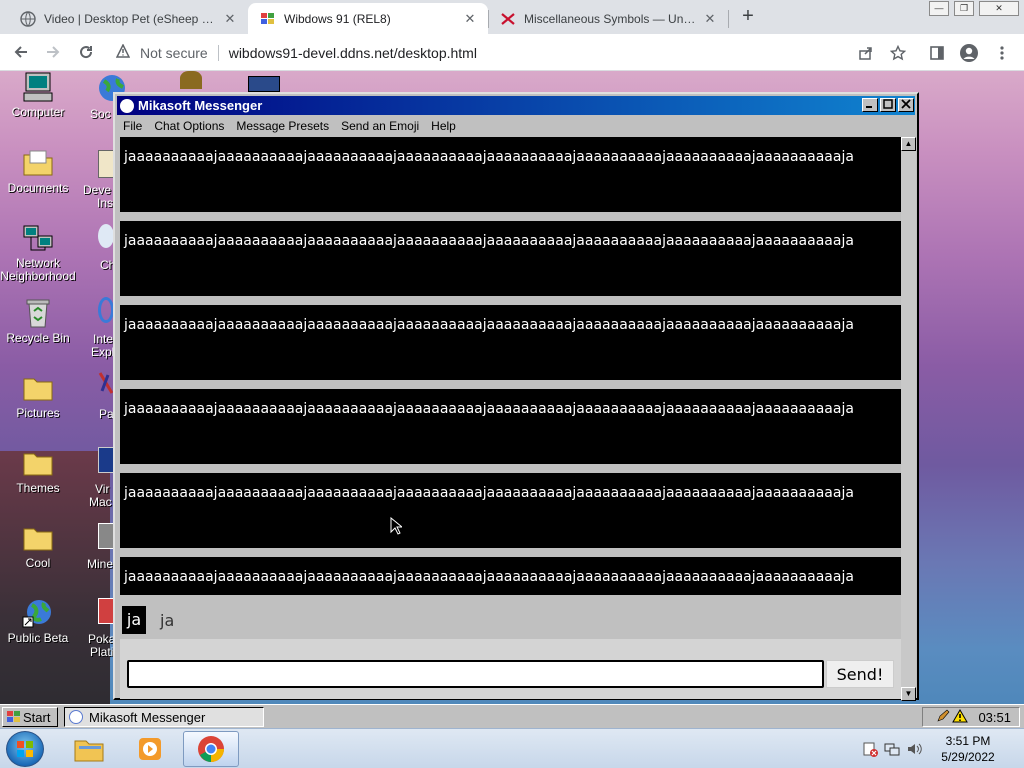 The height and width of the screenshot is (768, 1024). I want to click on menu-kebab-icon, so click(1002, 53).